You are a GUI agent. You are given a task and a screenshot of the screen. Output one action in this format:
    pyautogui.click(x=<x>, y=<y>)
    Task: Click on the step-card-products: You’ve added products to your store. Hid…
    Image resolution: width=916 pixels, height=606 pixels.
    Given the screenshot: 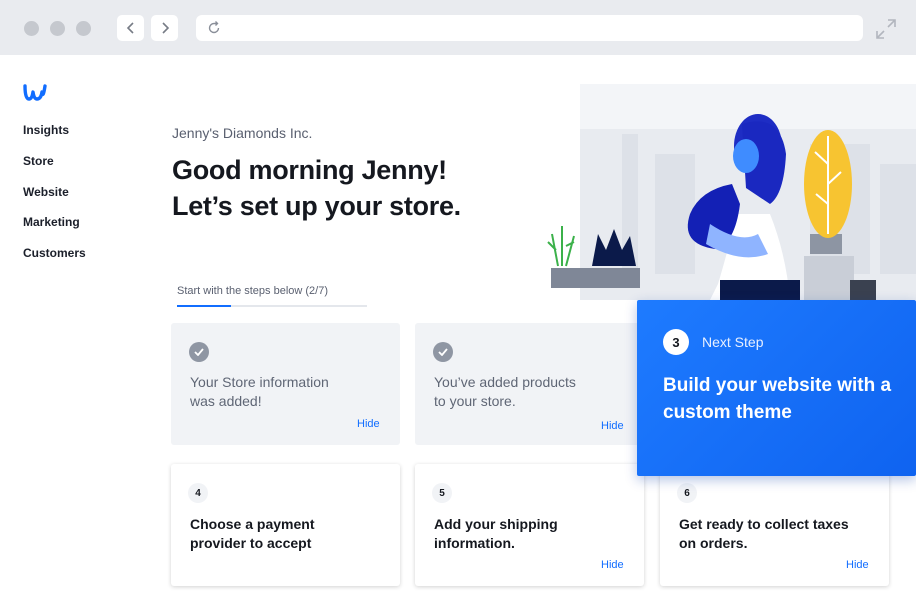 What is the action you would take?
    pyautogui.click(x=529, y=384)
    